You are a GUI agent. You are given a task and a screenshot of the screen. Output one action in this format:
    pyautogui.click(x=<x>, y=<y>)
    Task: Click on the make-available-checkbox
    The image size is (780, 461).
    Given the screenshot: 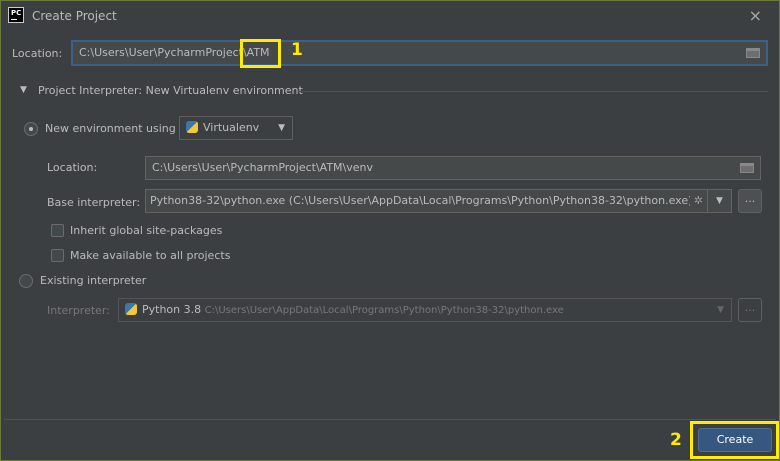 What is the action you would take?
    pyautogui.click(x=57, y=255)
    